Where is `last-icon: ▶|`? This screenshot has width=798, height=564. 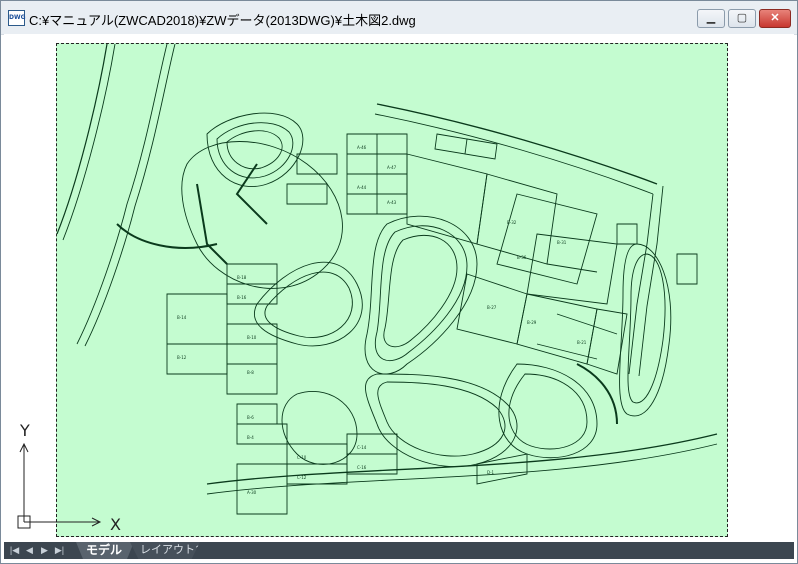 last-icon: ▶| is located at coordinates (59, 550).